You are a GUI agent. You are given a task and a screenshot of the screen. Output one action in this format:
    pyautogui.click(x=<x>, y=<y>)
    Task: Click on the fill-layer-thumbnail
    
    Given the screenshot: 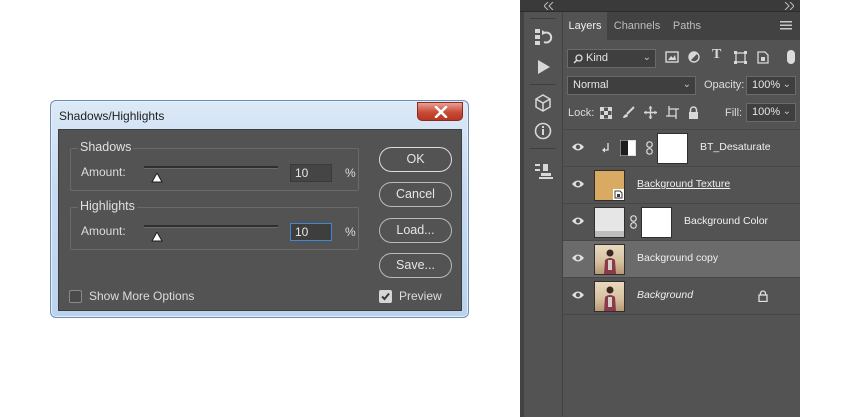 What is the action you would take?
    pyautogui.click(x=609, y=222)
    